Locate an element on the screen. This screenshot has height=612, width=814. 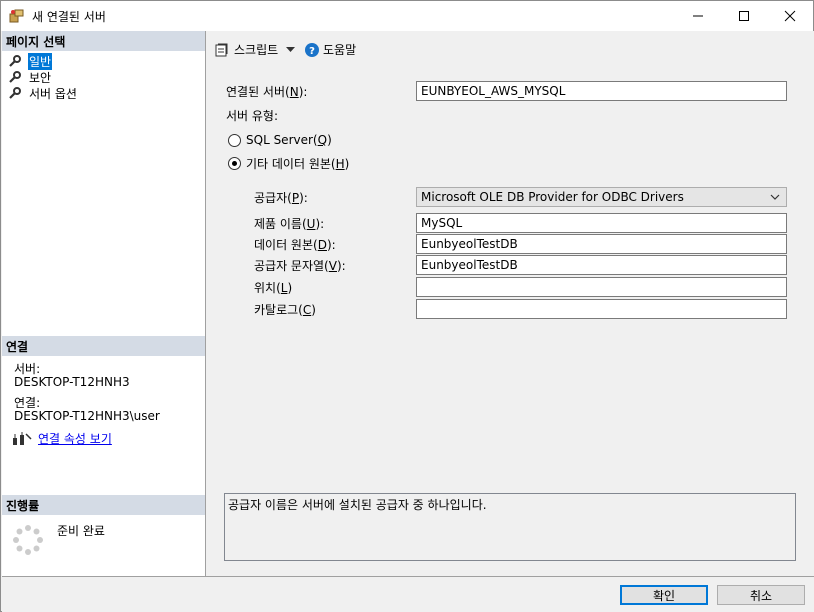
catalog-label: 카탈로그(C) is located at coordinates (285, 310).